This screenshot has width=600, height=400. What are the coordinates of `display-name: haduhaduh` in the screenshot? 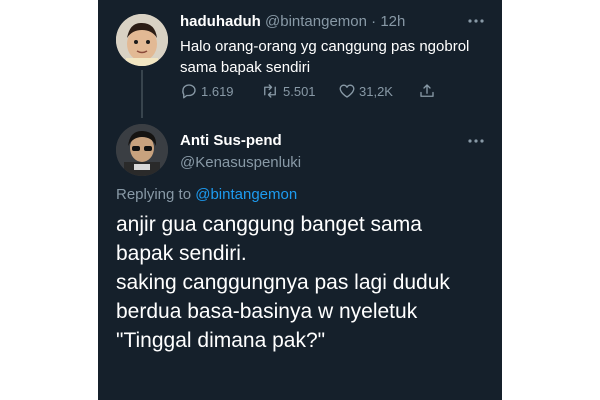 It's located at (220, 21).